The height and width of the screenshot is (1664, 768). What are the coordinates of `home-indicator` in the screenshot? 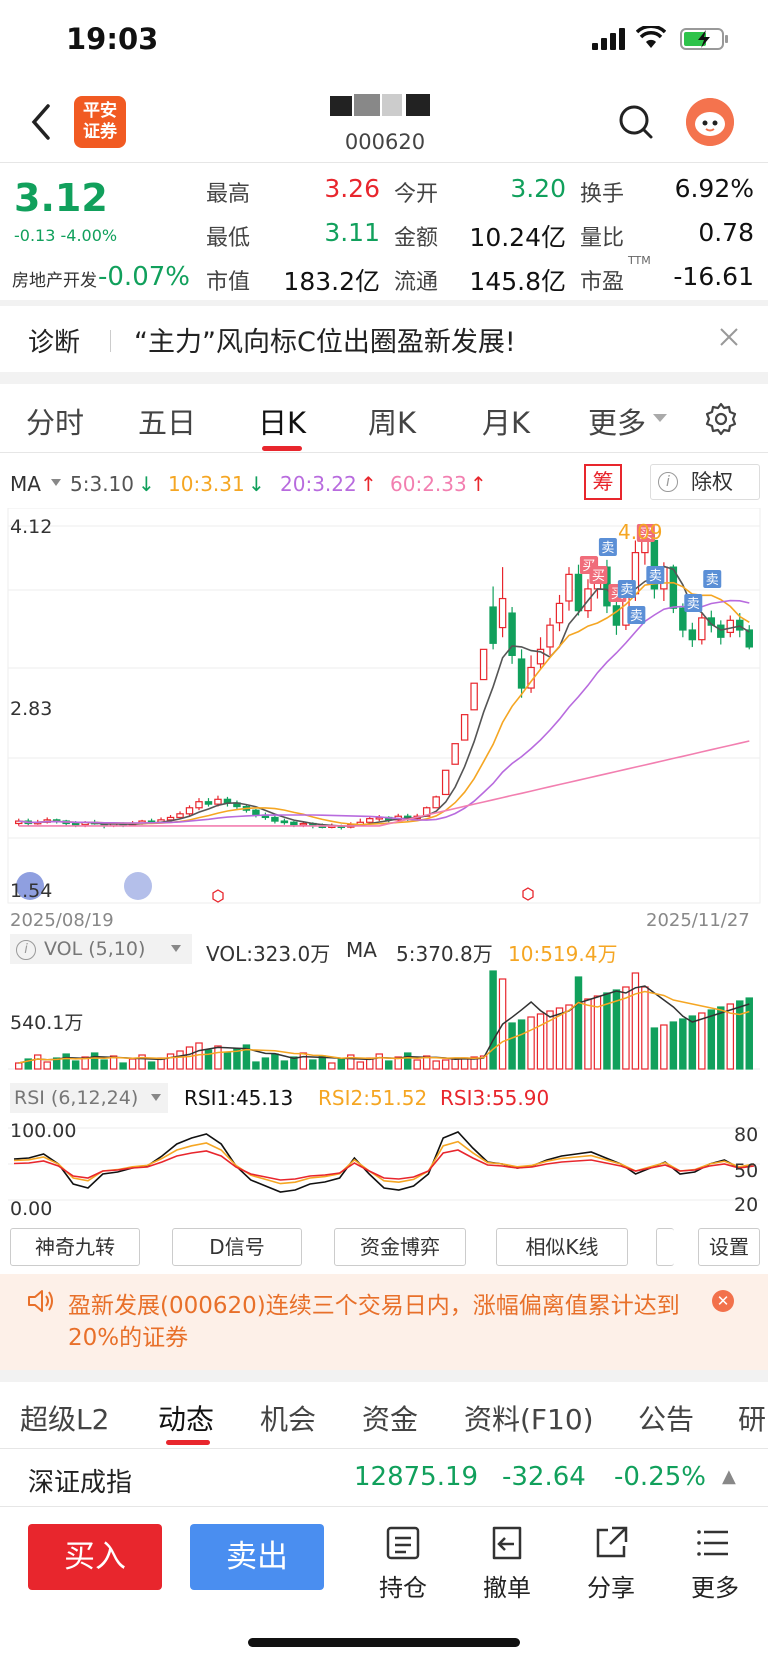 It's located at (384, 1642).